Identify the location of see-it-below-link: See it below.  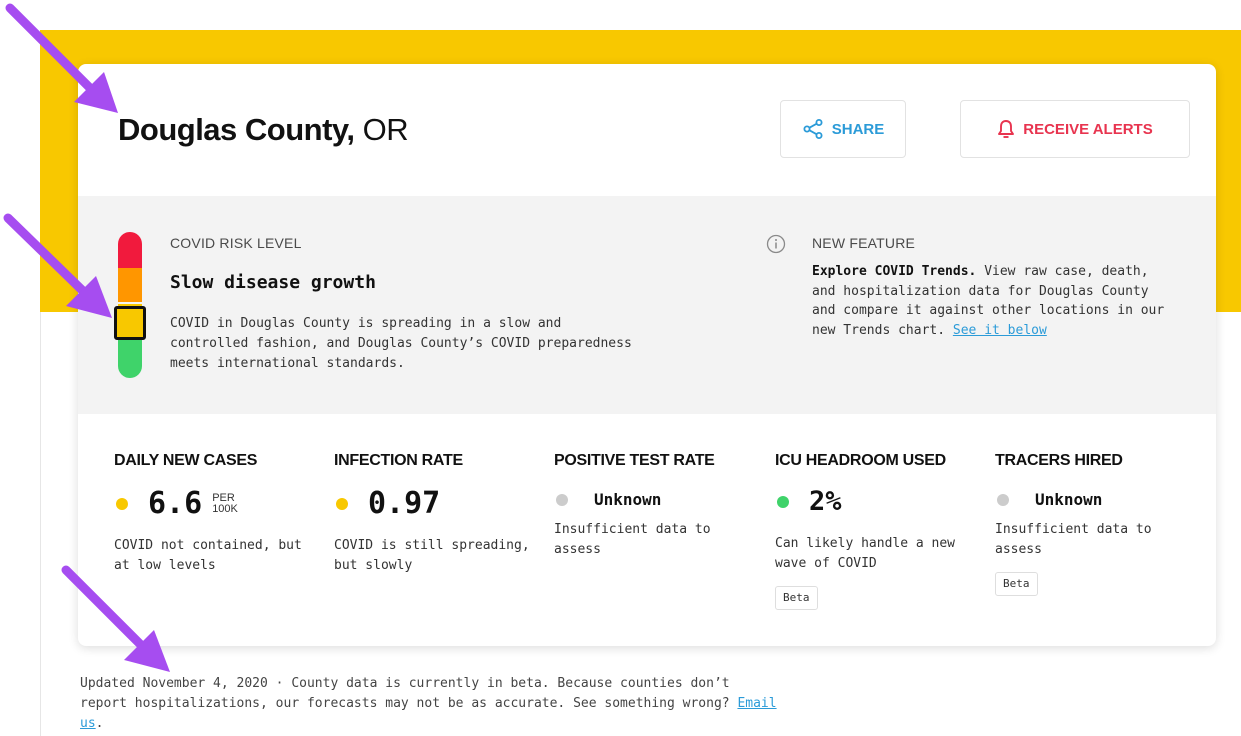
(1000, 330).